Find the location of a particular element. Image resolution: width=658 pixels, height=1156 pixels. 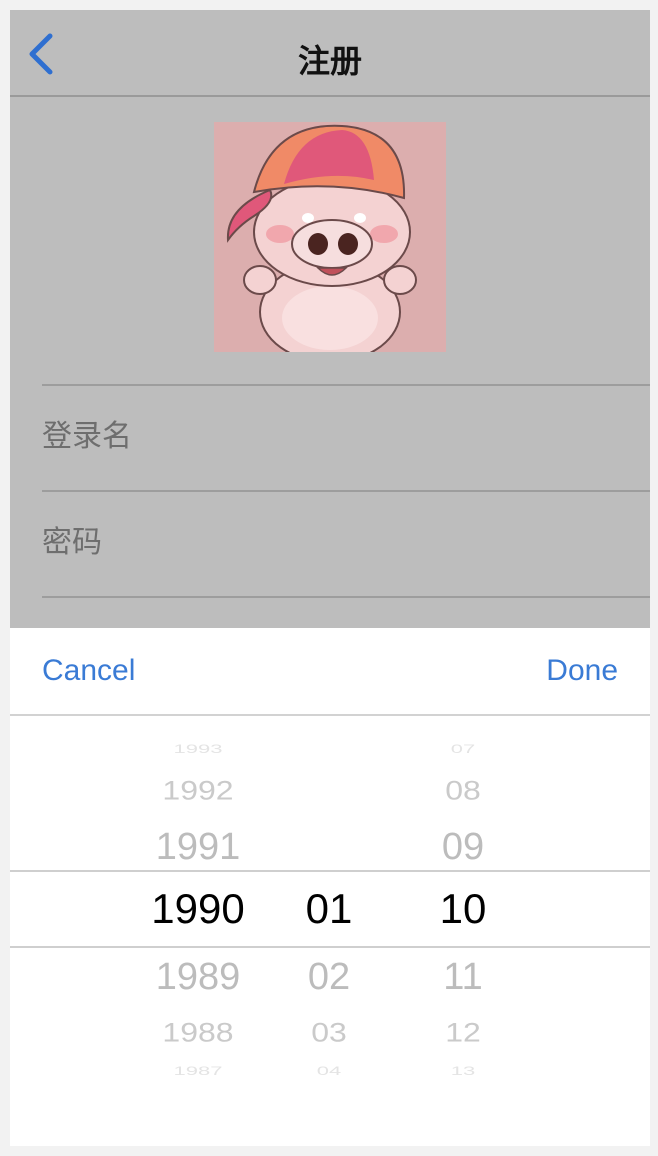

month-wheel: 01 02 03 04 is located at coordinates (329, 908).